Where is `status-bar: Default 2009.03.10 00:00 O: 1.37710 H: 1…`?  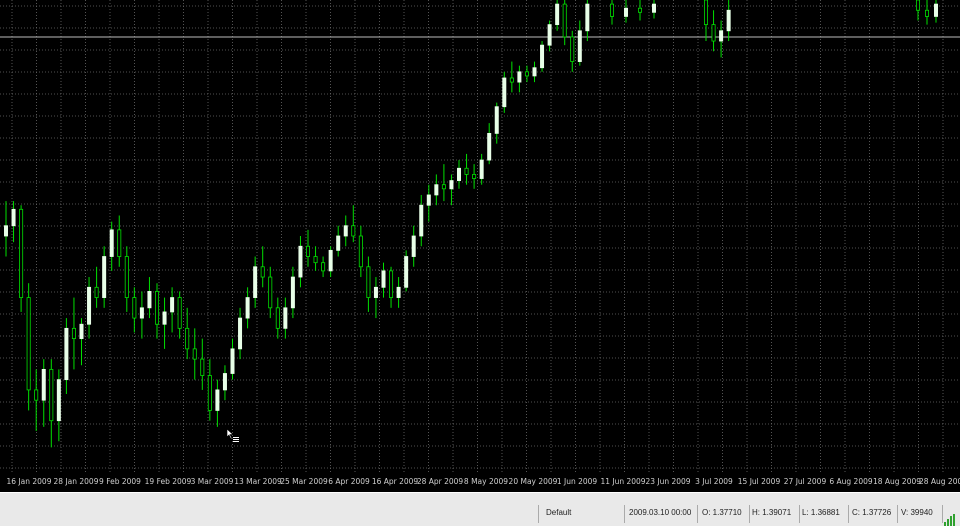 status-bar: Default 2009.03.10 00:00 O: 1.37710 H: 1… is located at coordinates (480, 509).